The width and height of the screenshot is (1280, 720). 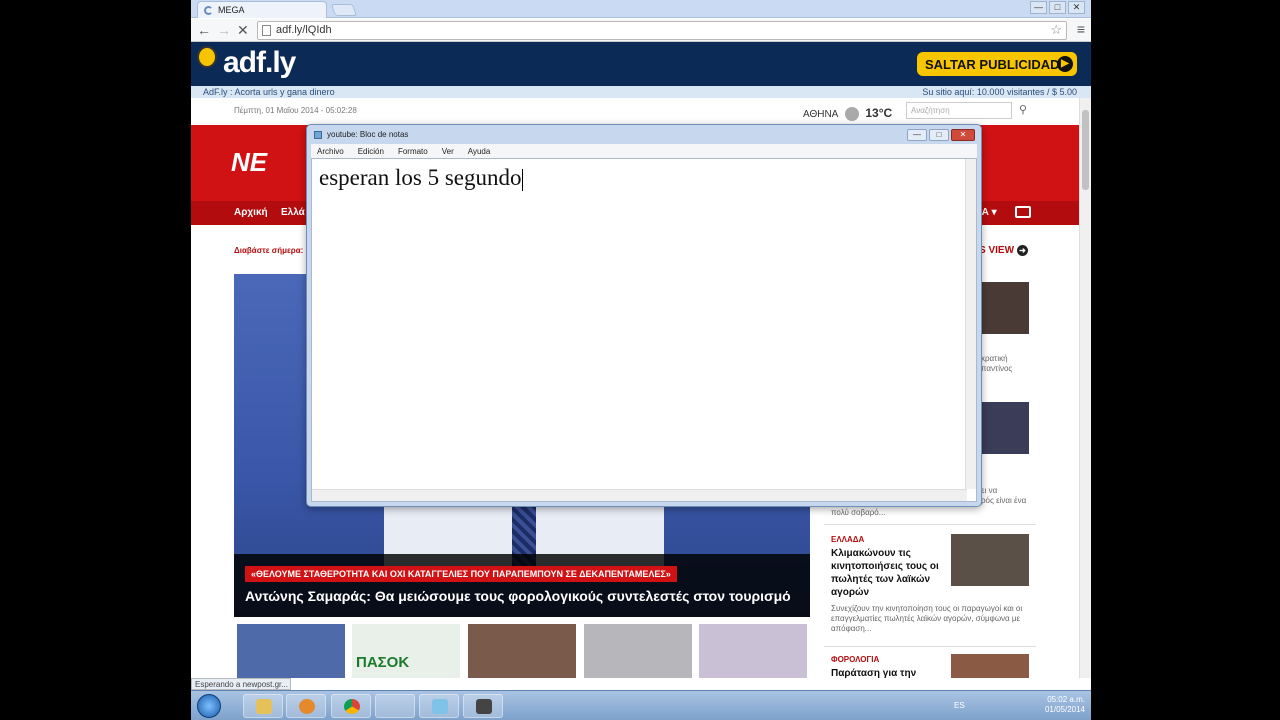 What do you see at coordinates (970, 324) in the screenshot?
I see `notepad-vscrollbar` at bounding box center [970, 324].